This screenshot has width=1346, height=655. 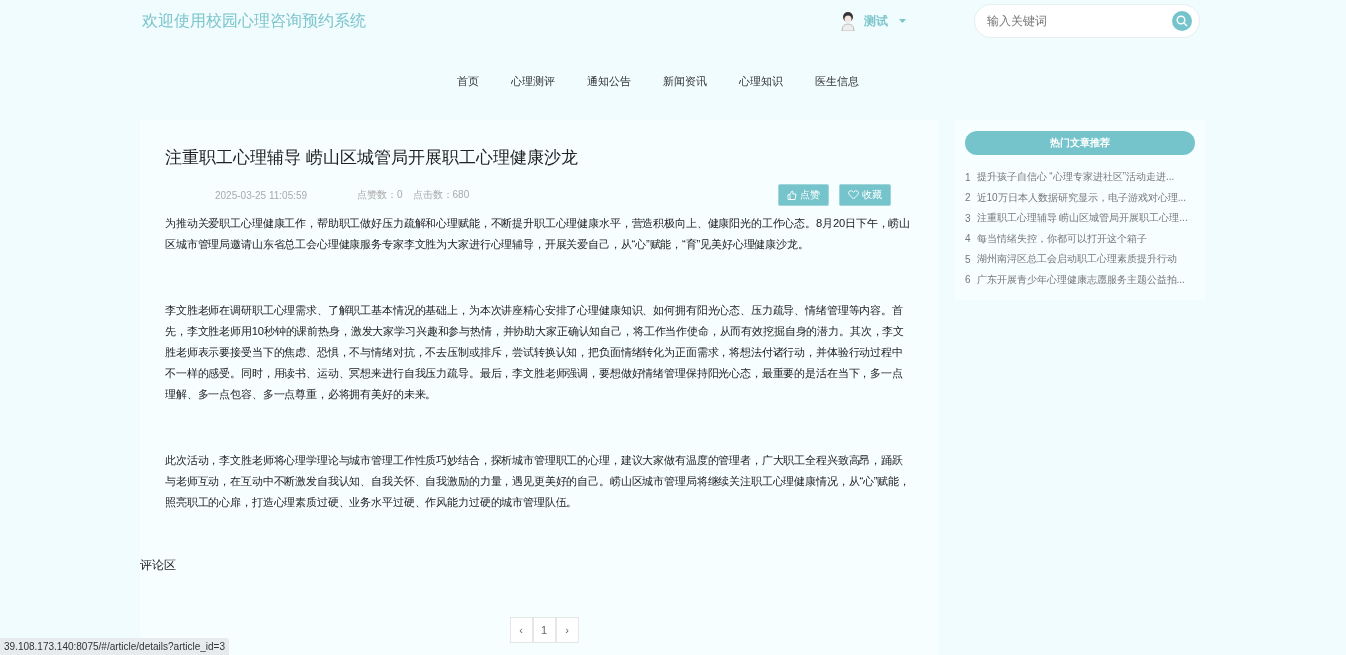 What do you see at coordinates (1080, 143) in the screenshot?
I see `sidebar-heading: 热门文章推荐` at bounding box center [1080, 143].